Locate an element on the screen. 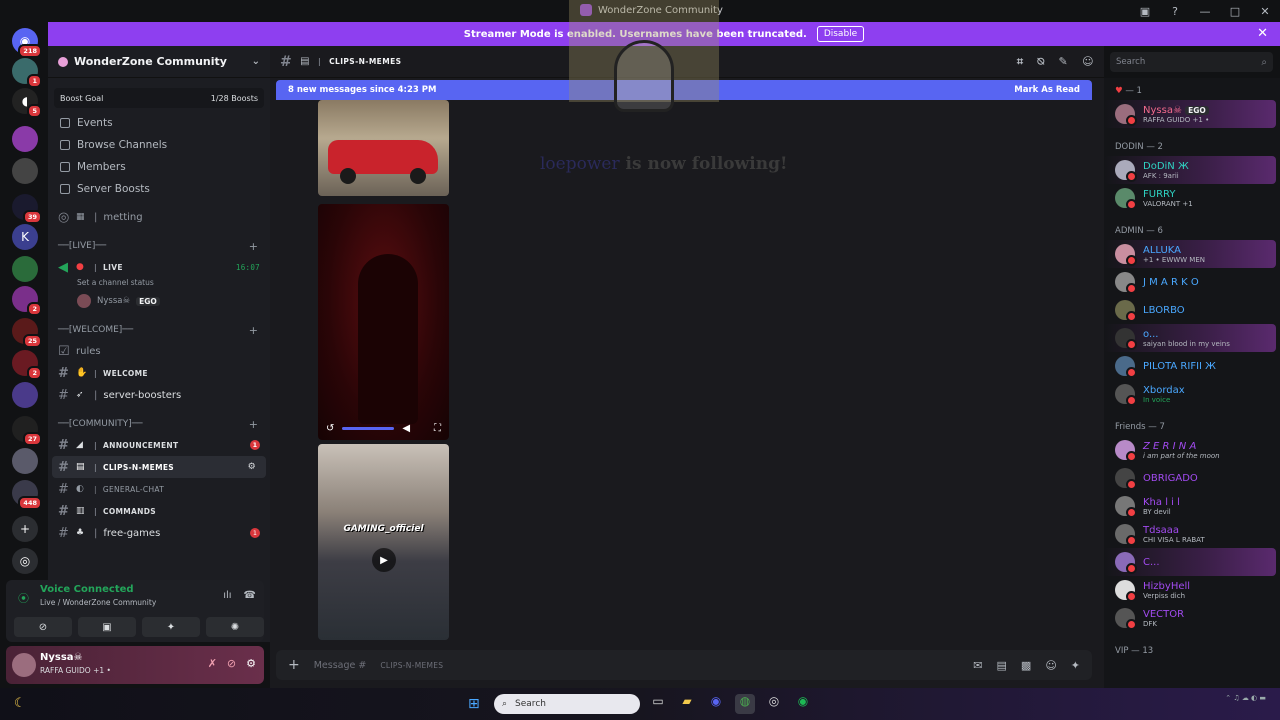 The width and height of the screenshot is (1280, 720). server-icon: 448 is located at coordinates (27, 495).